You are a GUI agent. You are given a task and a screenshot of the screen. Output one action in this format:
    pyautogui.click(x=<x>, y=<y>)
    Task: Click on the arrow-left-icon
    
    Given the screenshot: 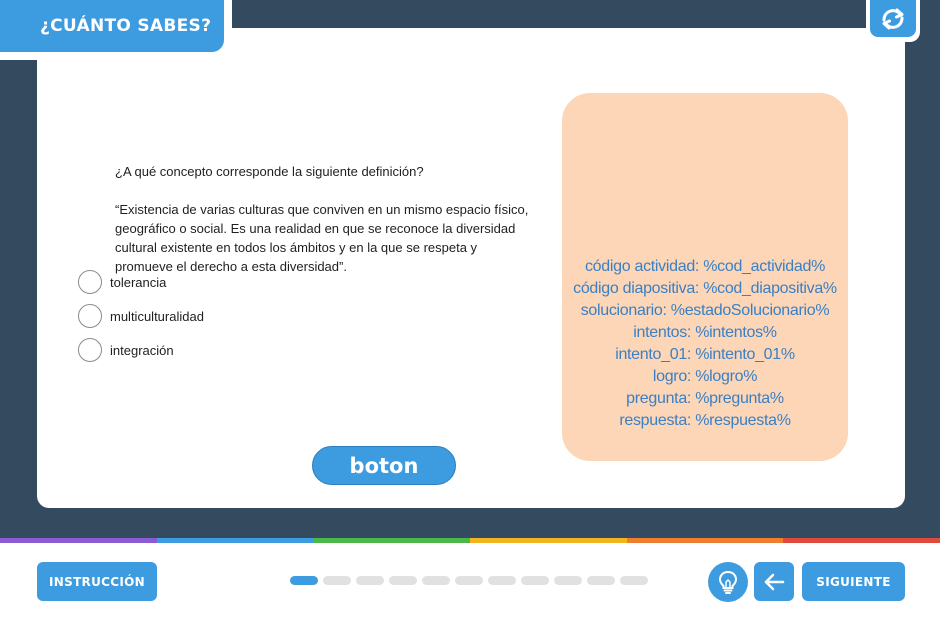 What is the action you would take?
    pyautogui.click(x=774, y=581)
    